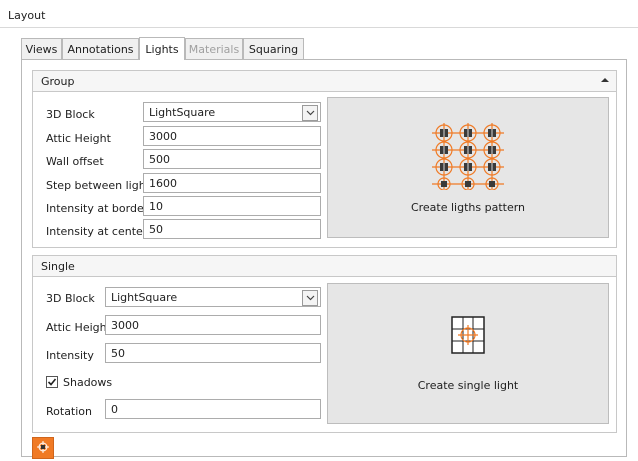 This screenshot has width=638, height=461. What do you see at coordinates (468, 157) in the screenshot?
I see `light-grid-icon` at bounding box center [468, 157].